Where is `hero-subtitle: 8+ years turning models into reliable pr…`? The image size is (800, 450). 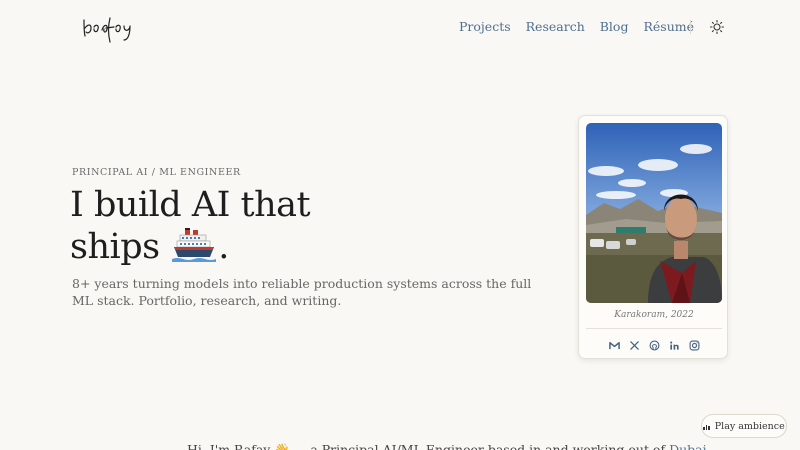
hero-subtitle: 8+ years turning models into reliable pr… is located at coordinates (302, 292).